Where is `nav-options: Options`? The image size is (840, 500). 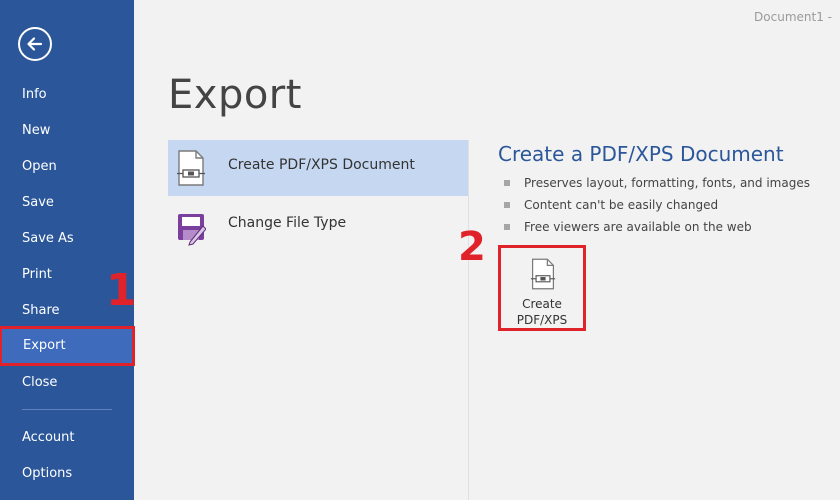 nav-options: Options is located at coordinates (67, 474).